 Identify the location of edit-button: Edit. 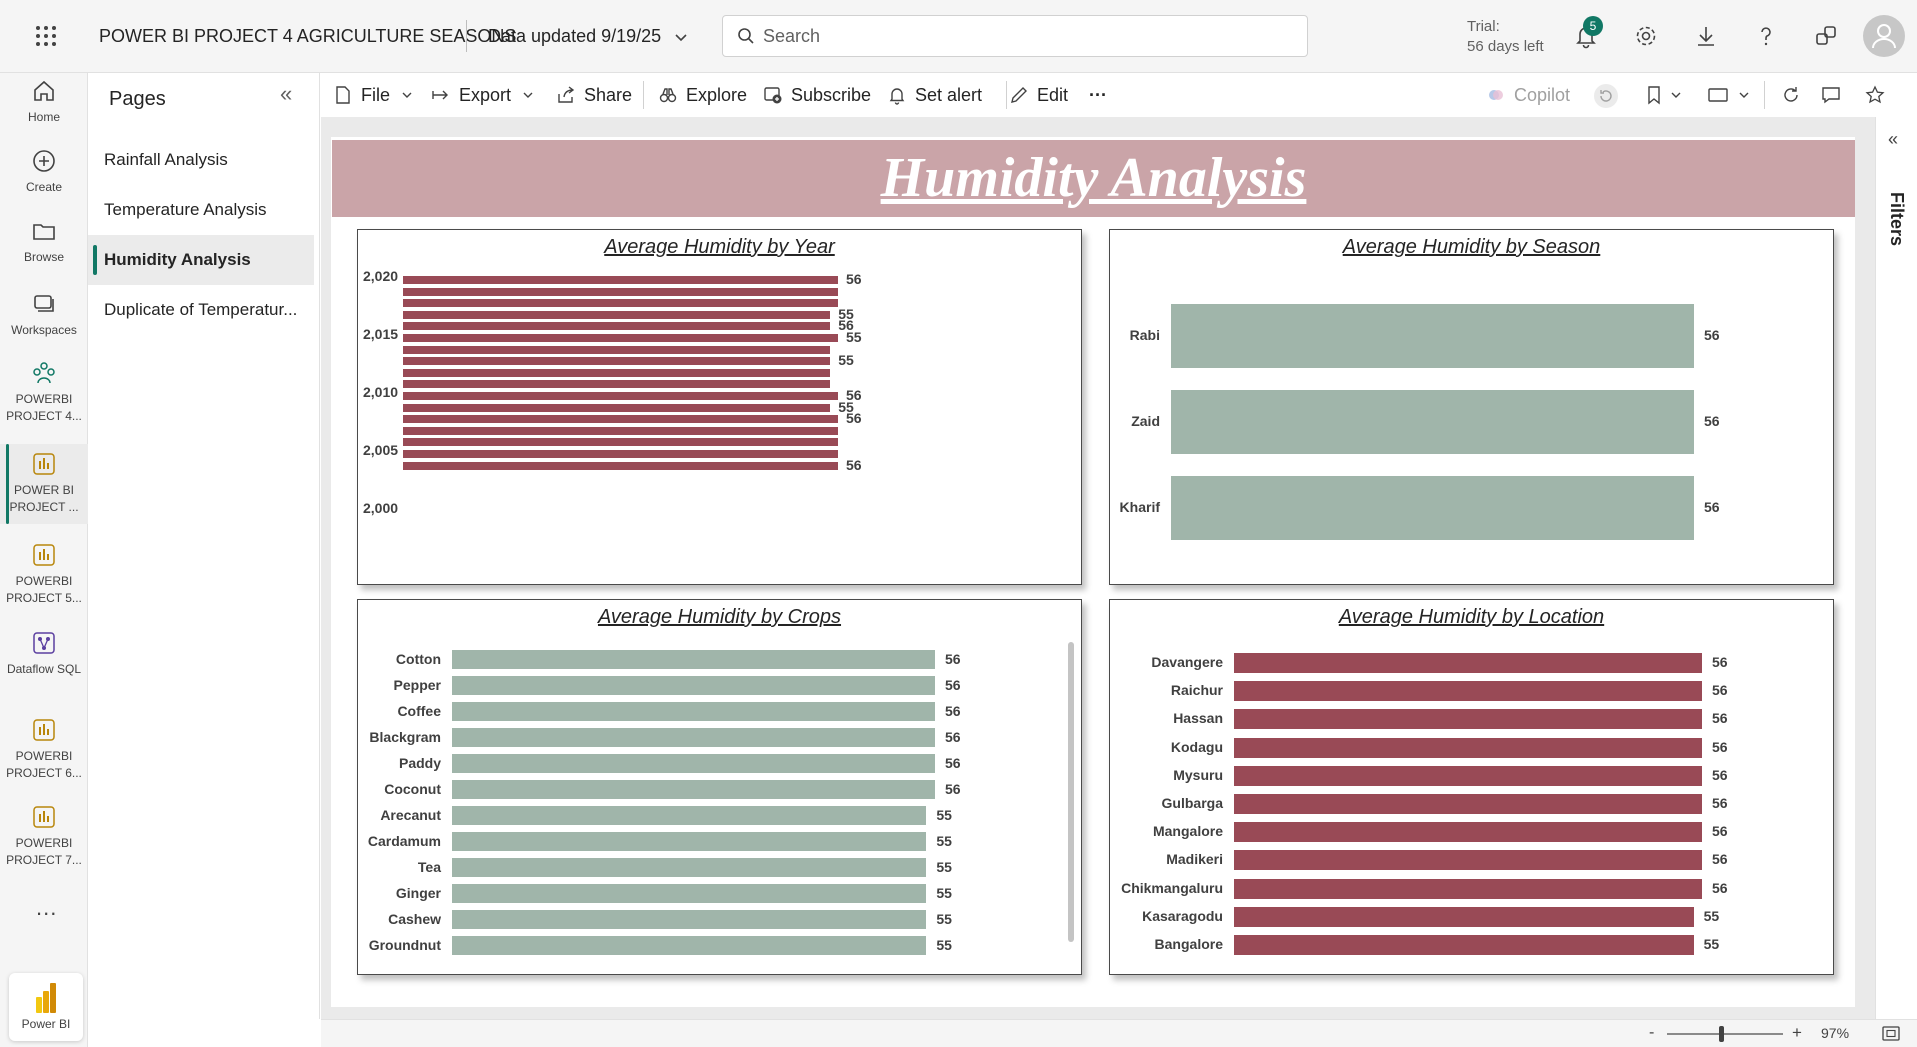
(1038, 95).